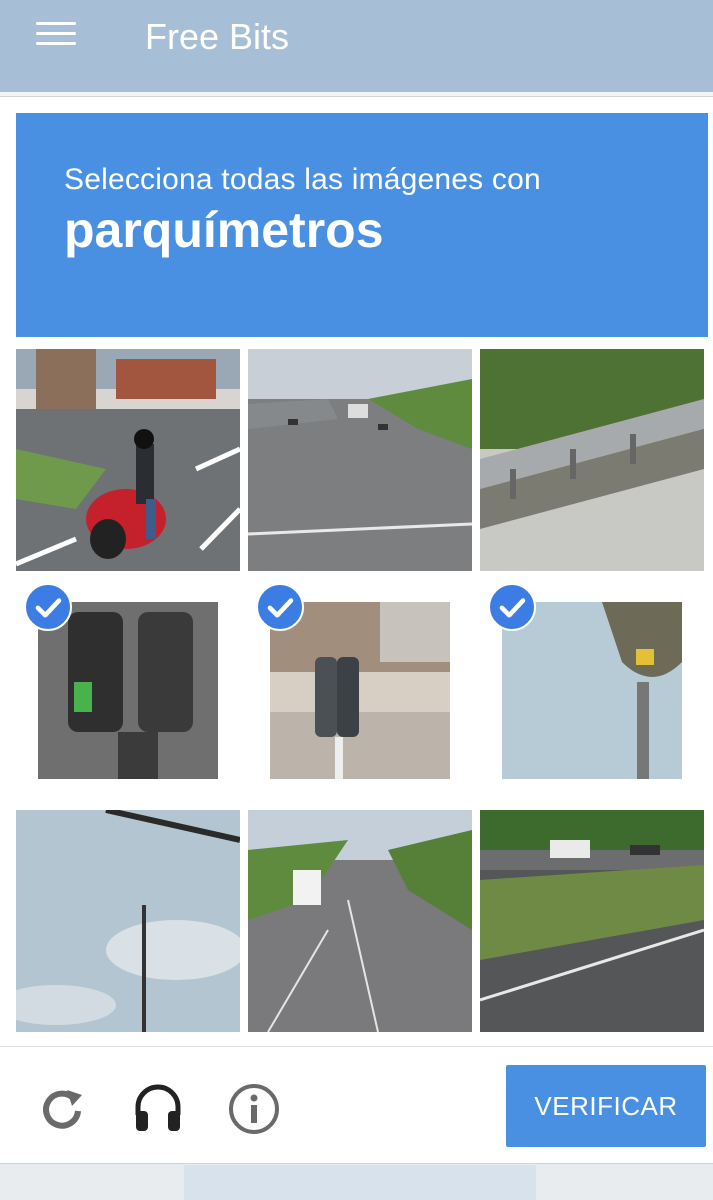 The width and height of the screenshot is (713, 1200). I want to click on challenge-target: parquímetros, so click(224, 230).